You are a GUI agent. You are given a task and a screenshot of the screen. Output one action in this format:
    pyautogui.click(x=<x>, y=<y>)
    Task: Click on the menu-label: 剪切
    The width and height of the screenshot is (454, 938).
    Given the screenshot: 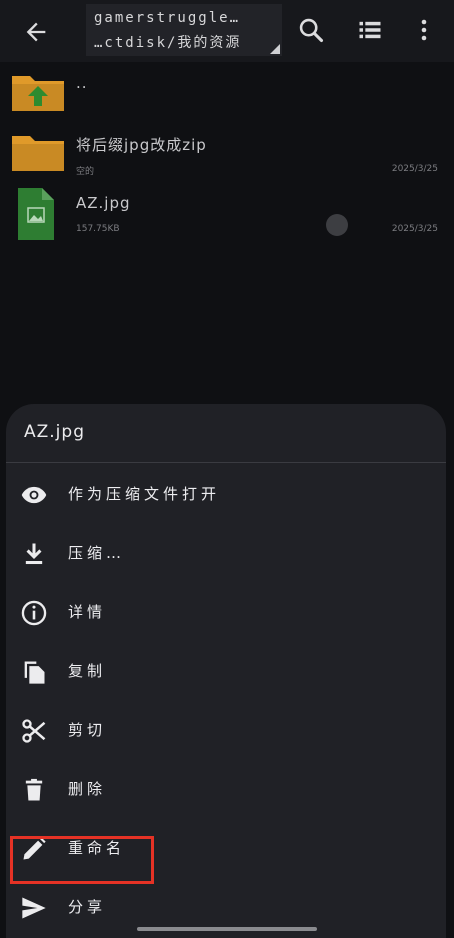 What is the action you would take?
    pyautogui.click(x=87, y=730)
    